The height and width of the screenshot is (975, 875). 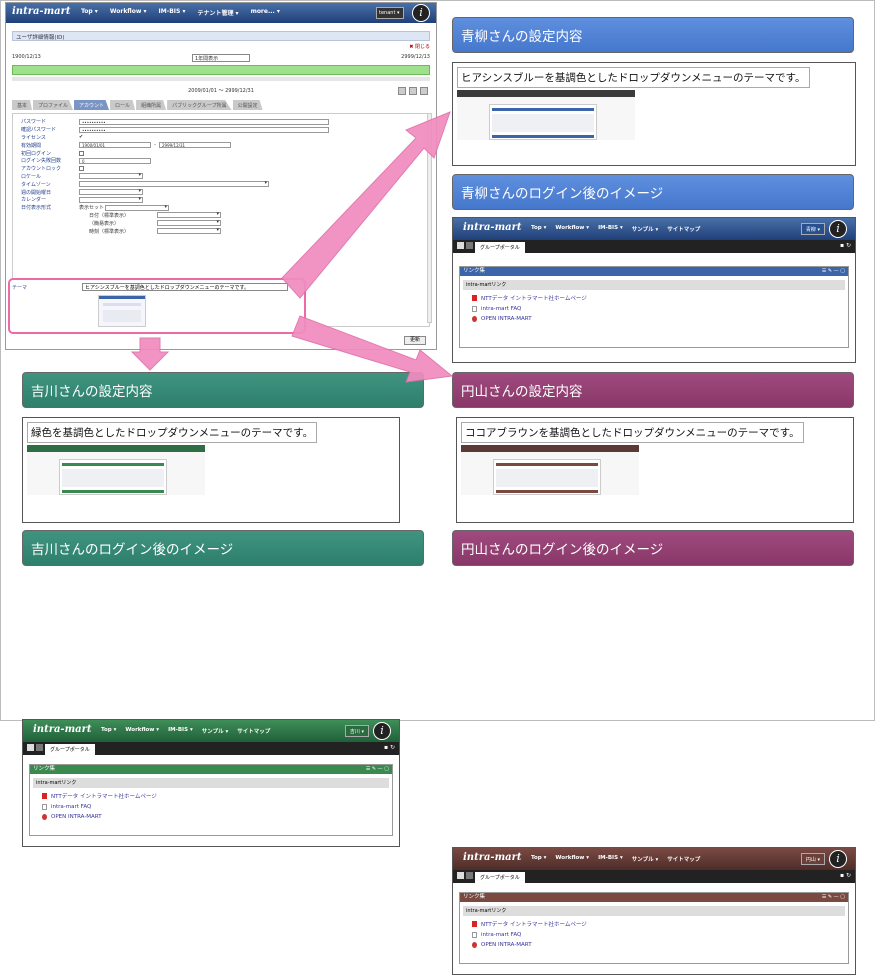 What do you see at coordinates (221, 70) in the screenshot?
I see `period-slider` at bounding box center [221, 70].